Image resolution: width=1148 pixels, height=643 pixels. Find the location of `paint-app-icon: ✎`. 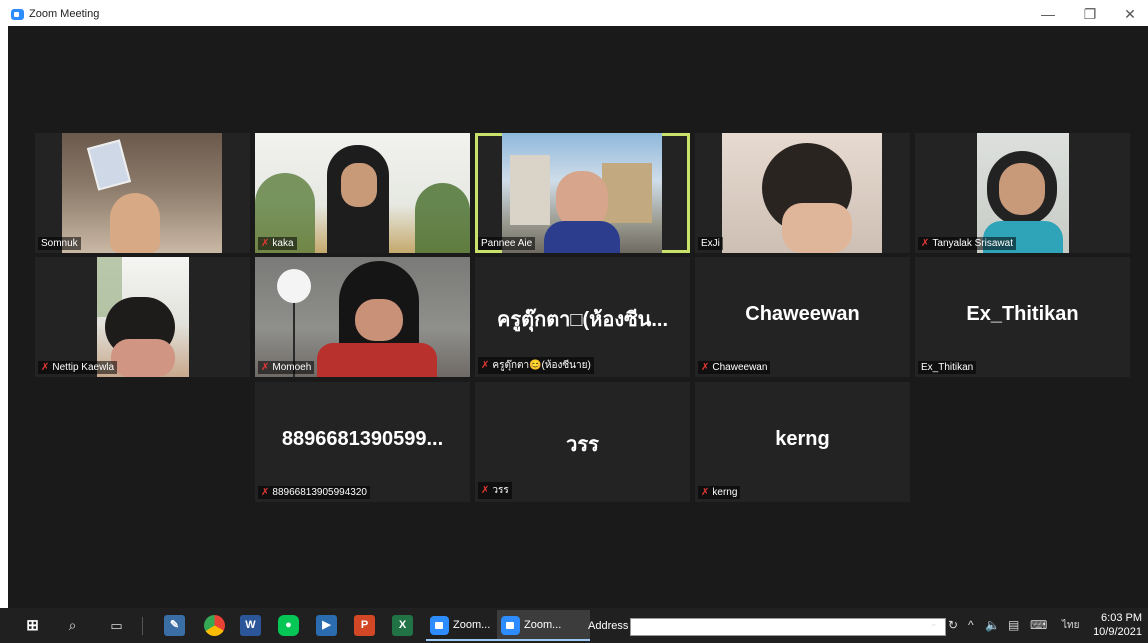

paint-app-icon: ✎ is located at coordinates (174, 625).